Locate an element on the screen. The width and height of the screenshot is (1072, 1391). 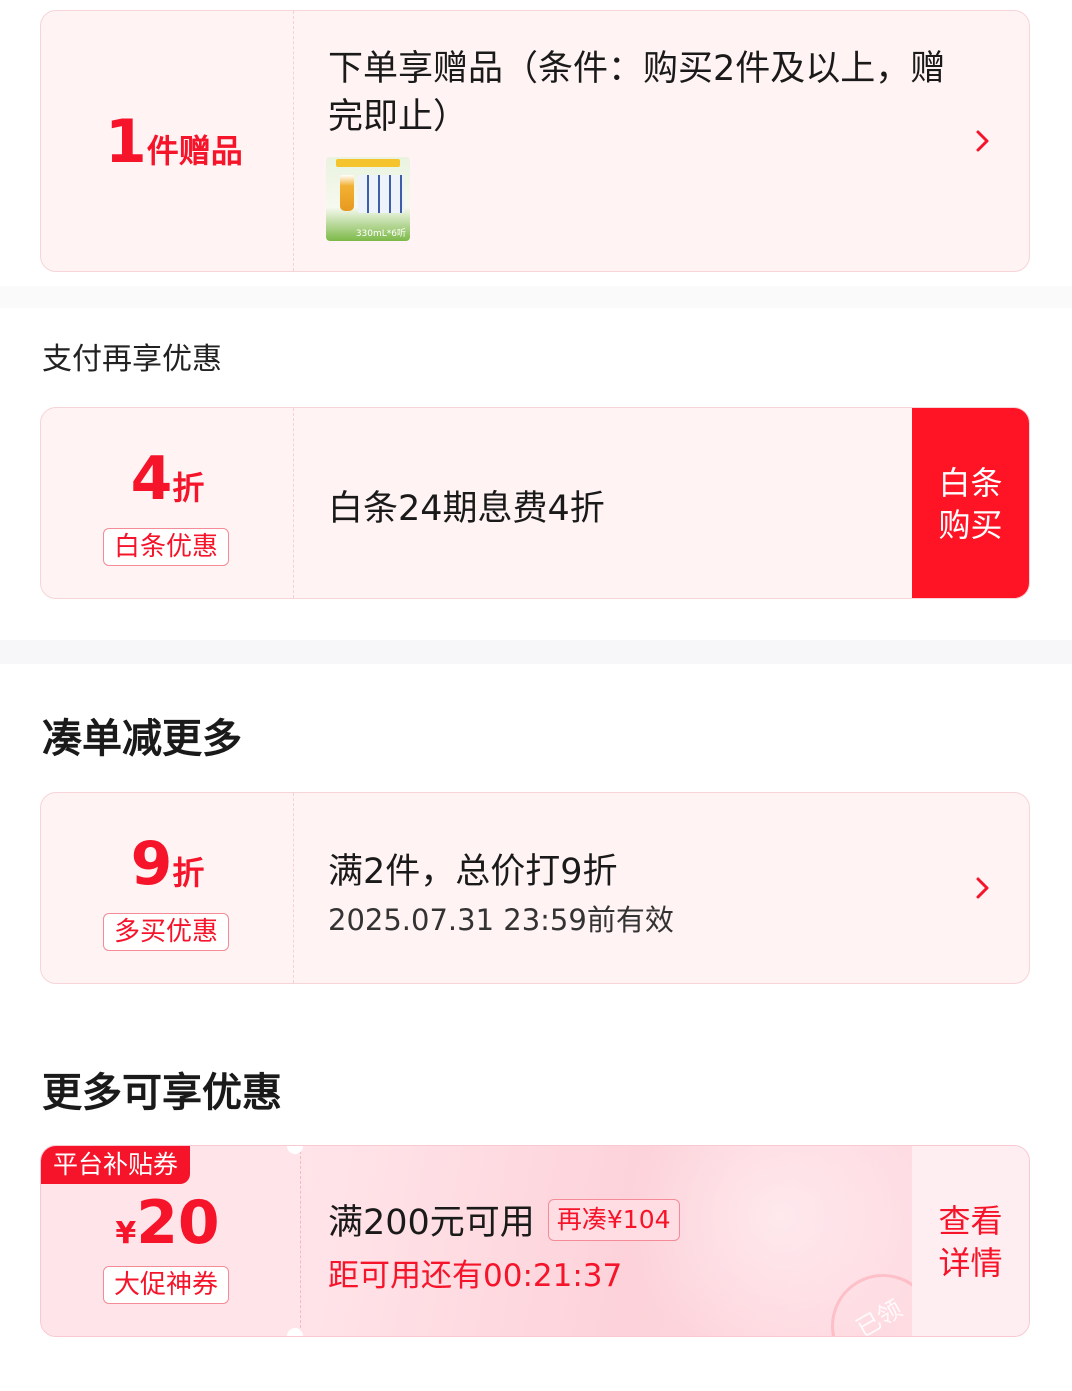
coupon-extra-badge: 再凑¥104 is located at coordinates (613, 1219).